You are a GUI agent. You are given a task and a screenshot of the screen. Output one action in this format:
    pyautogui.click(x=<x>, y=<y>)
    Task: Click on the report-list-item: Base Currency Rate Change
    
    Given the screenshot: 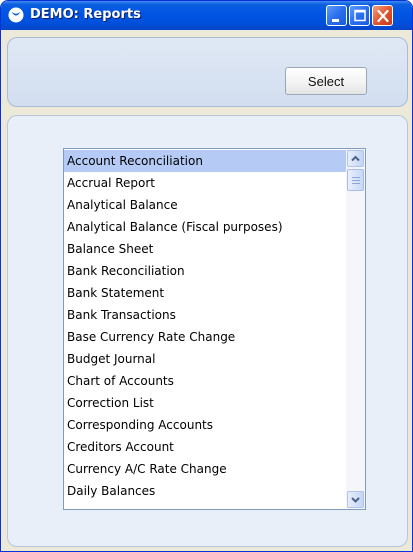 What is the action you would take?
    pyautogui.click(x=205, y=337)
    